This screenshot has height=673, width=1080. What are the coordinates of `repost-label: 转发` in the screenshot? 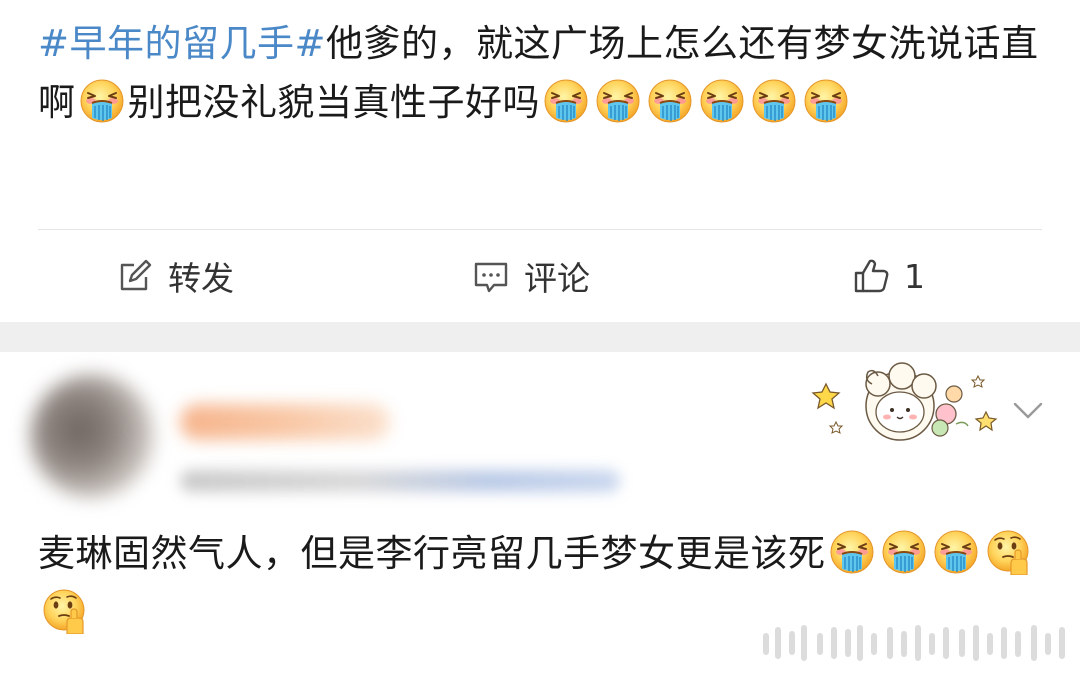 It's located at (201, 278).